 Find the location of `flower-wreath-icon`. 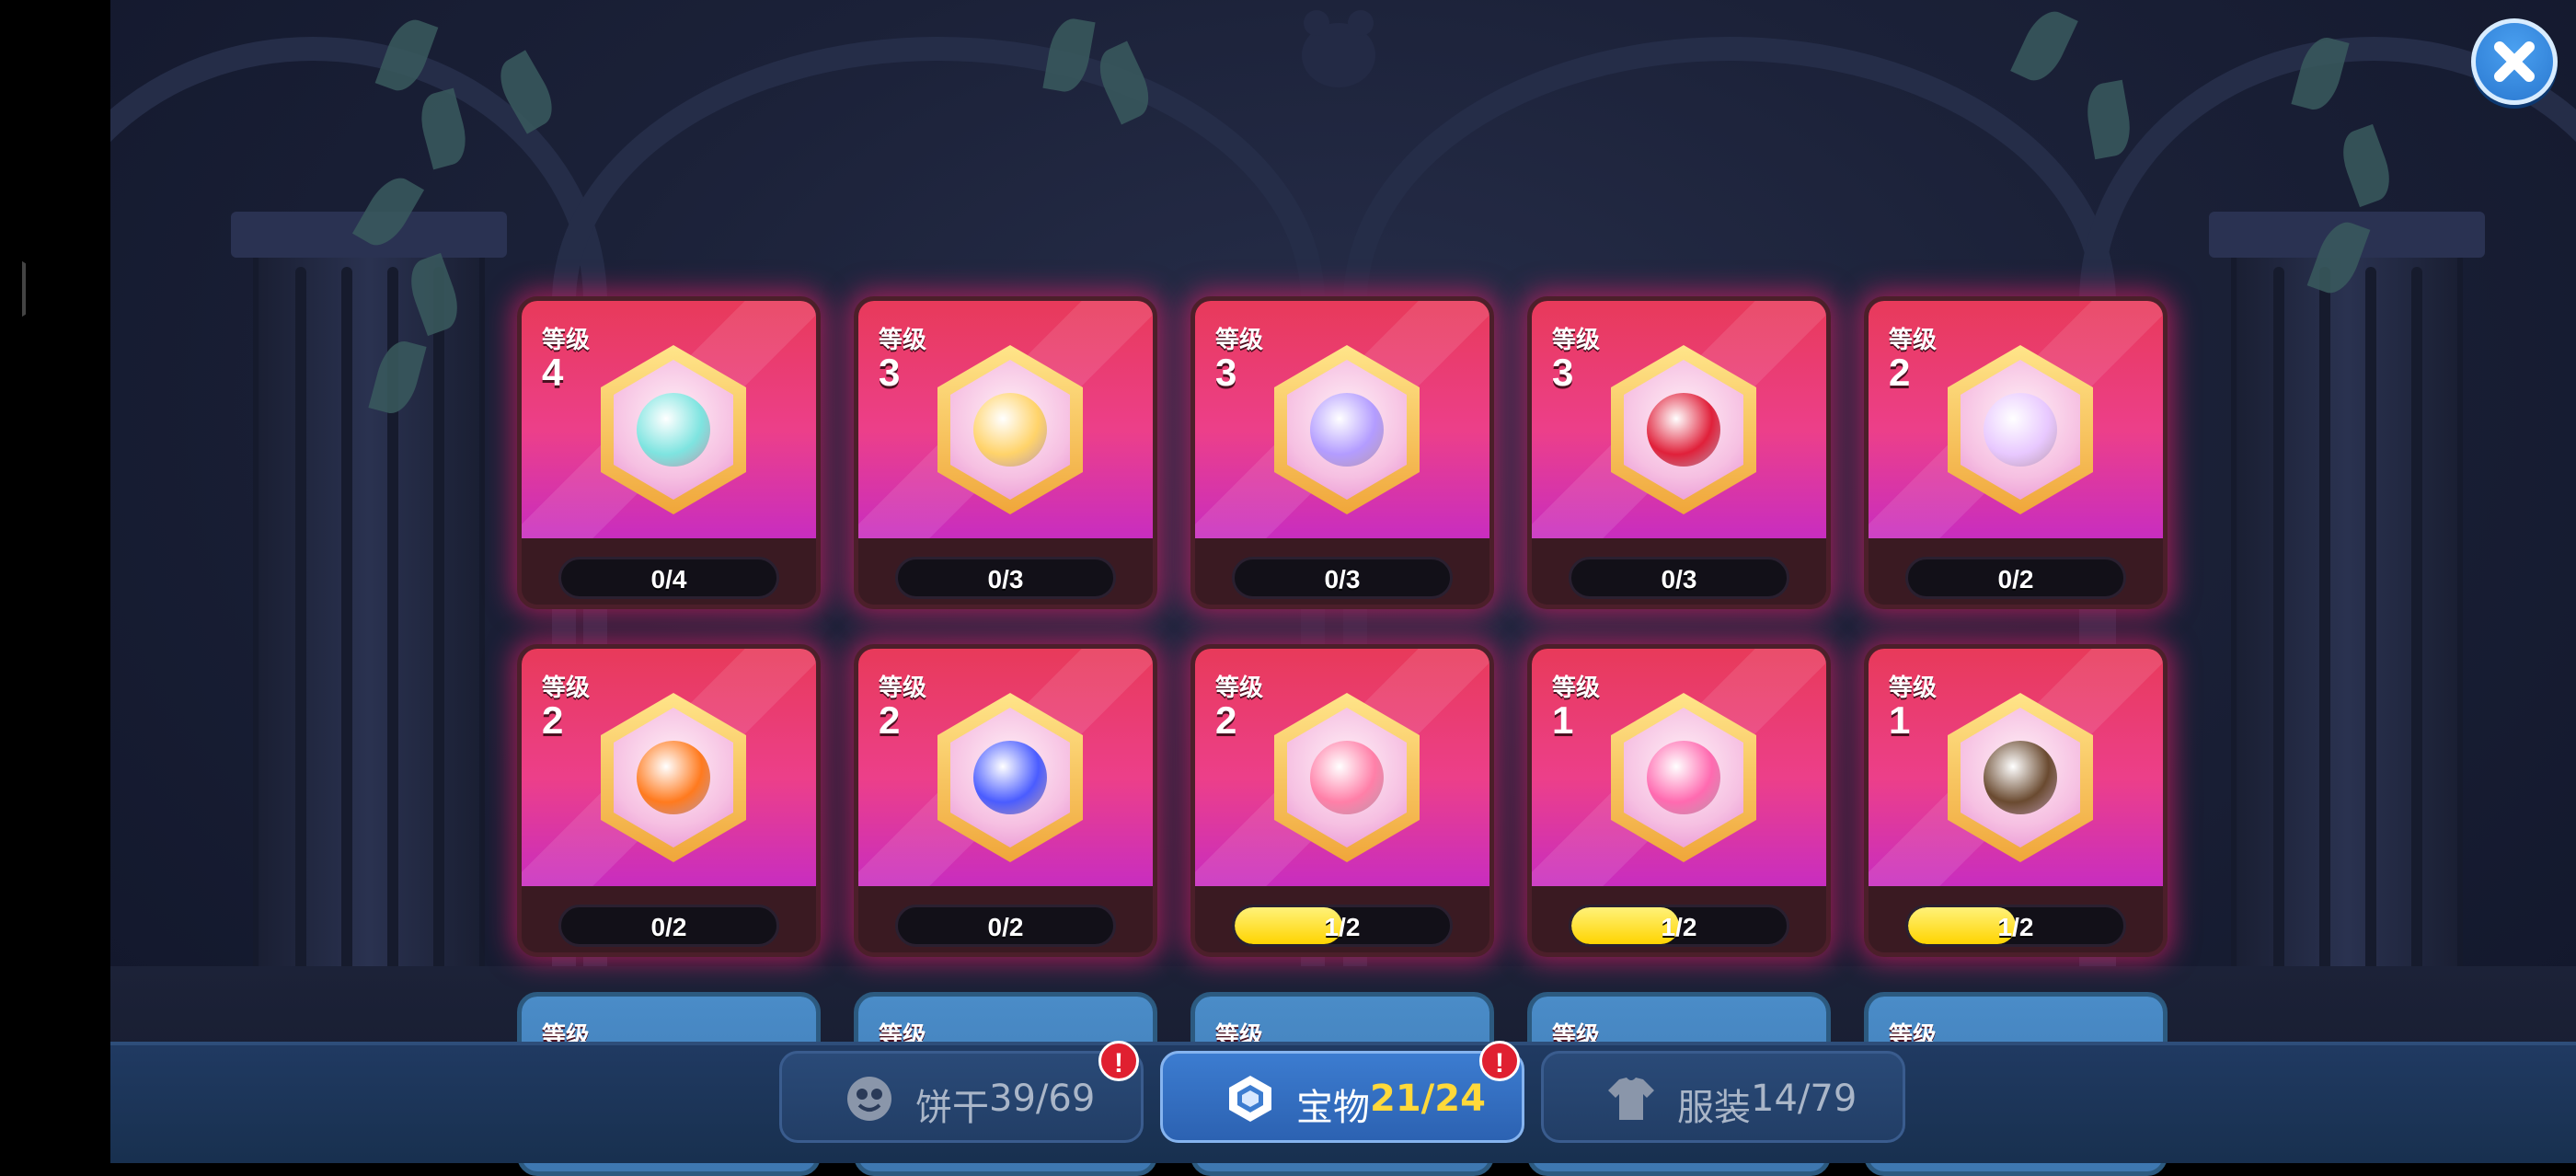

flower-wreath-icon is located at coordinates (1010, 430).